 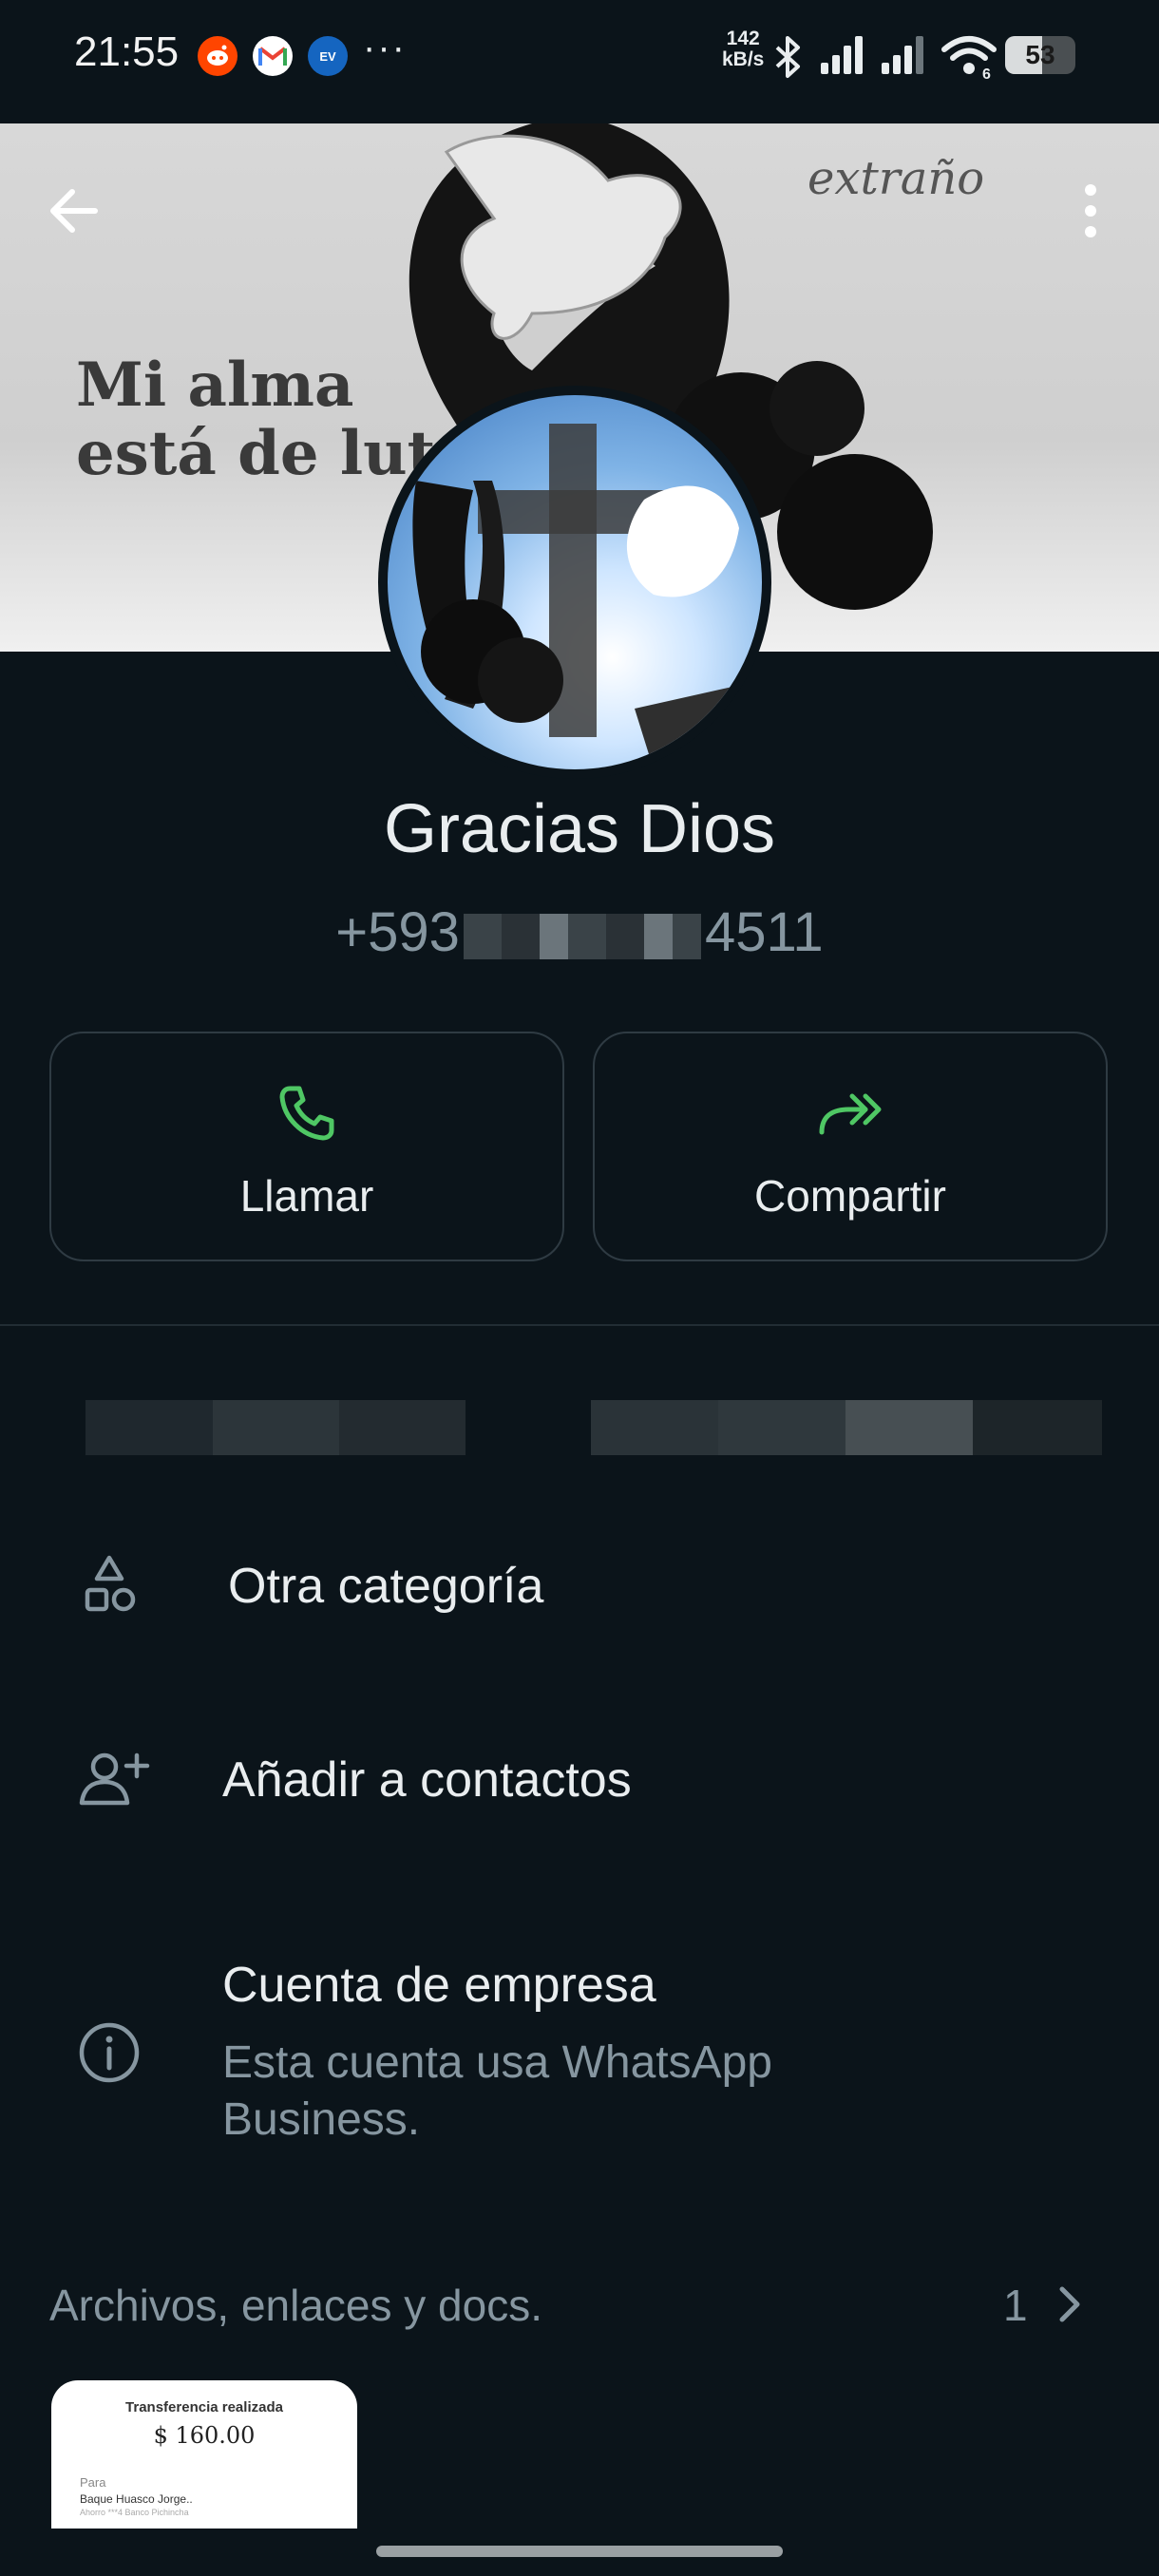 What do you see at coordinates (385, 47) in the screenshot?
I see `more-notifications-icon: ···` at bounding box center [385, 47].